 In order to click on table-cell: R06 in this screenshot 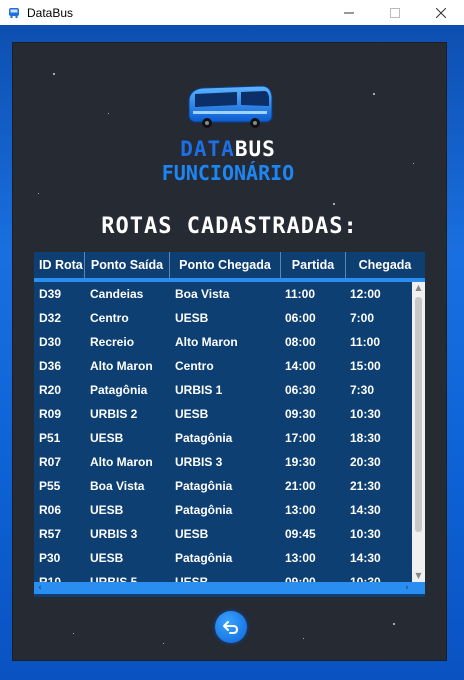, I will do `click(50, 510)`.